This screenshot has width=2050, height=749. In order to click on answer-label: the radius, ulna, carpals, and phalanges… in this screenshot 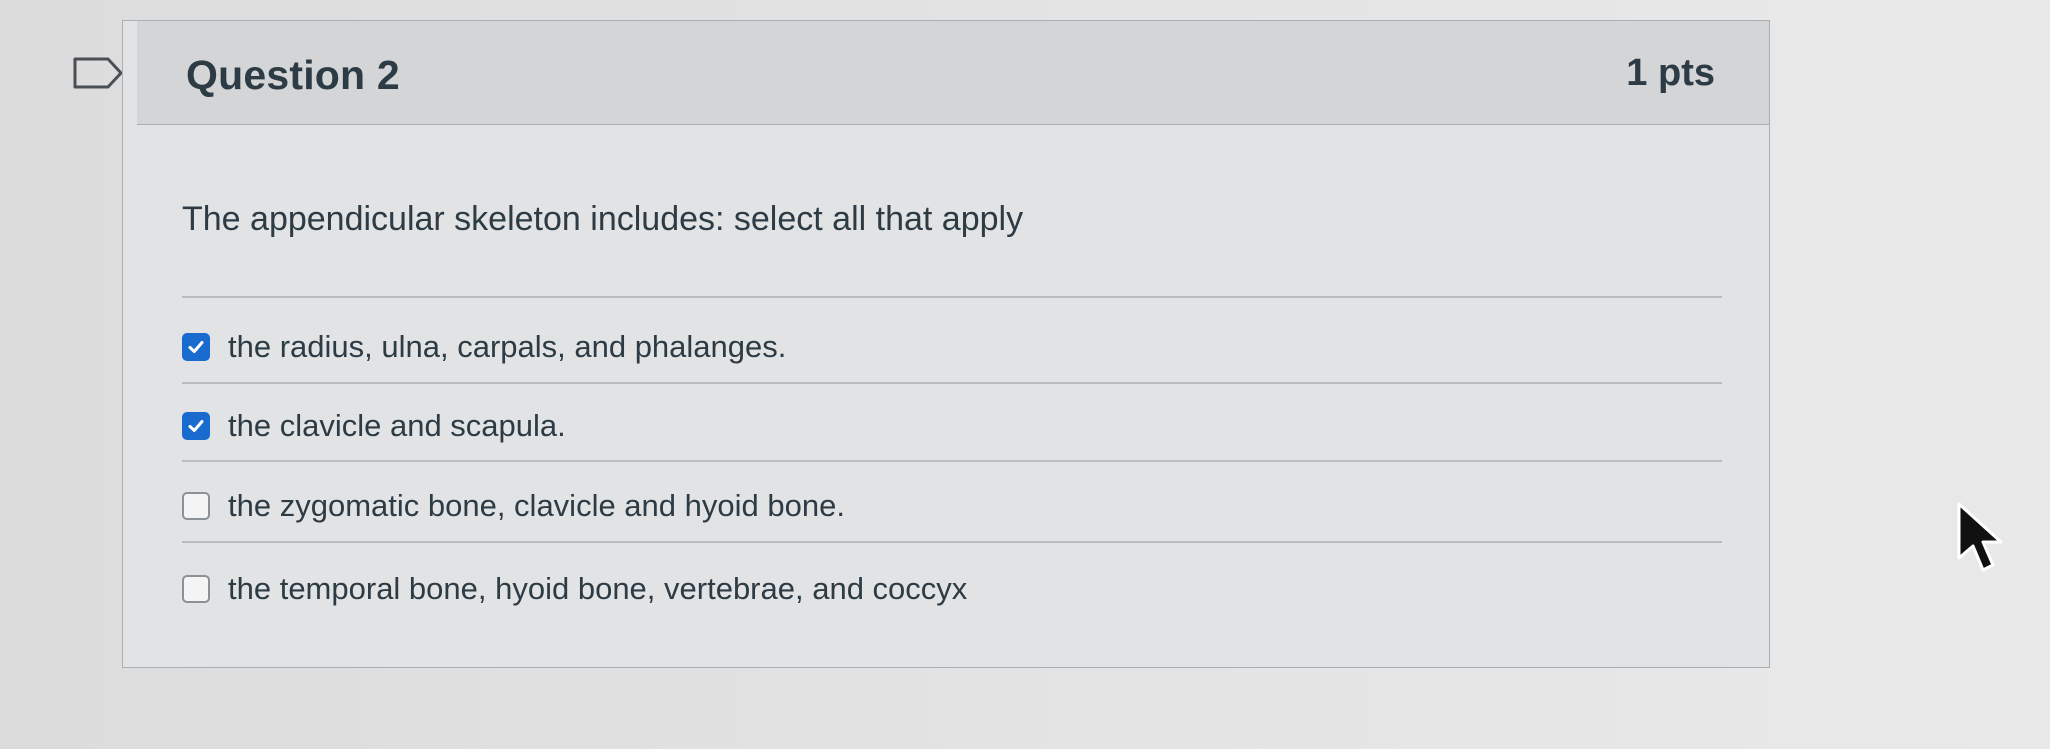, I will do `click(507, 346)`.